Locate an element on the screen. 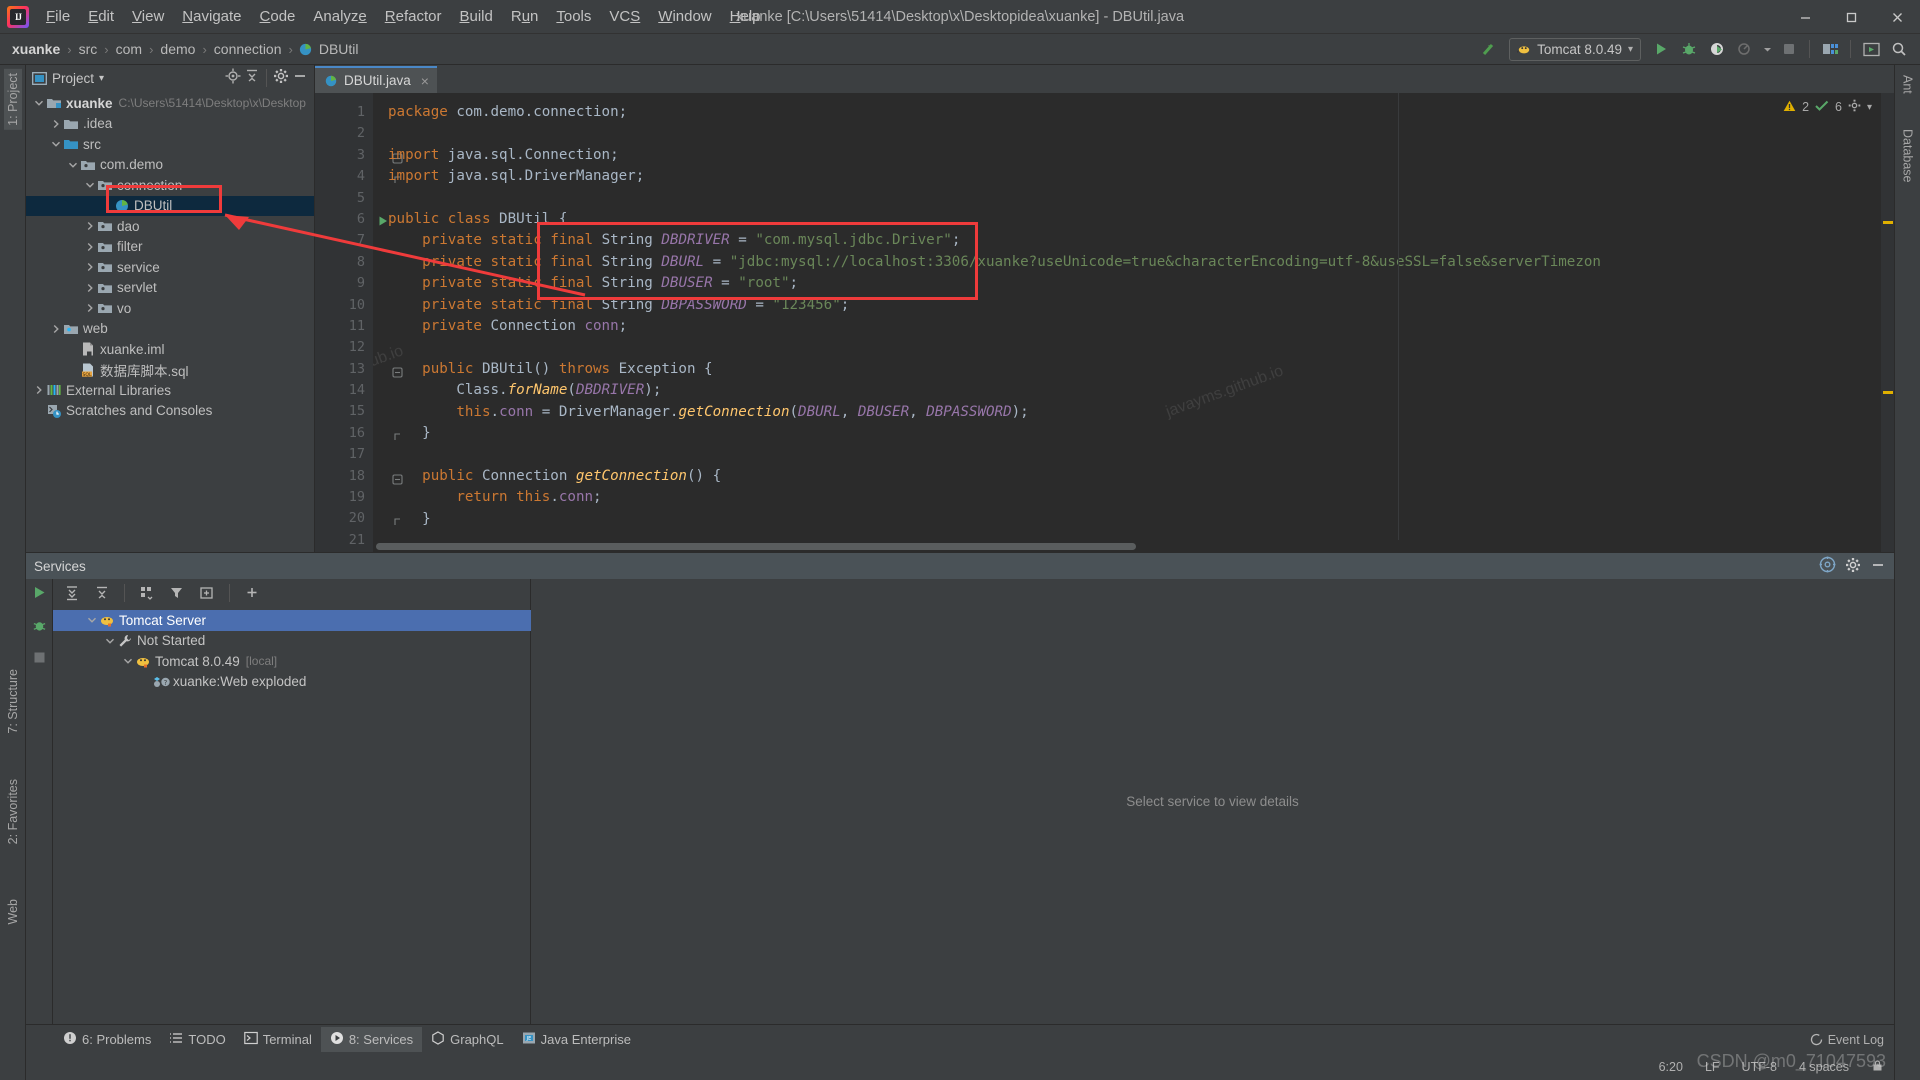 Image resolution: width=1920 pixels, height=1080 pixels. gutter-line-5: 5 is located at coordinates (344, 198).